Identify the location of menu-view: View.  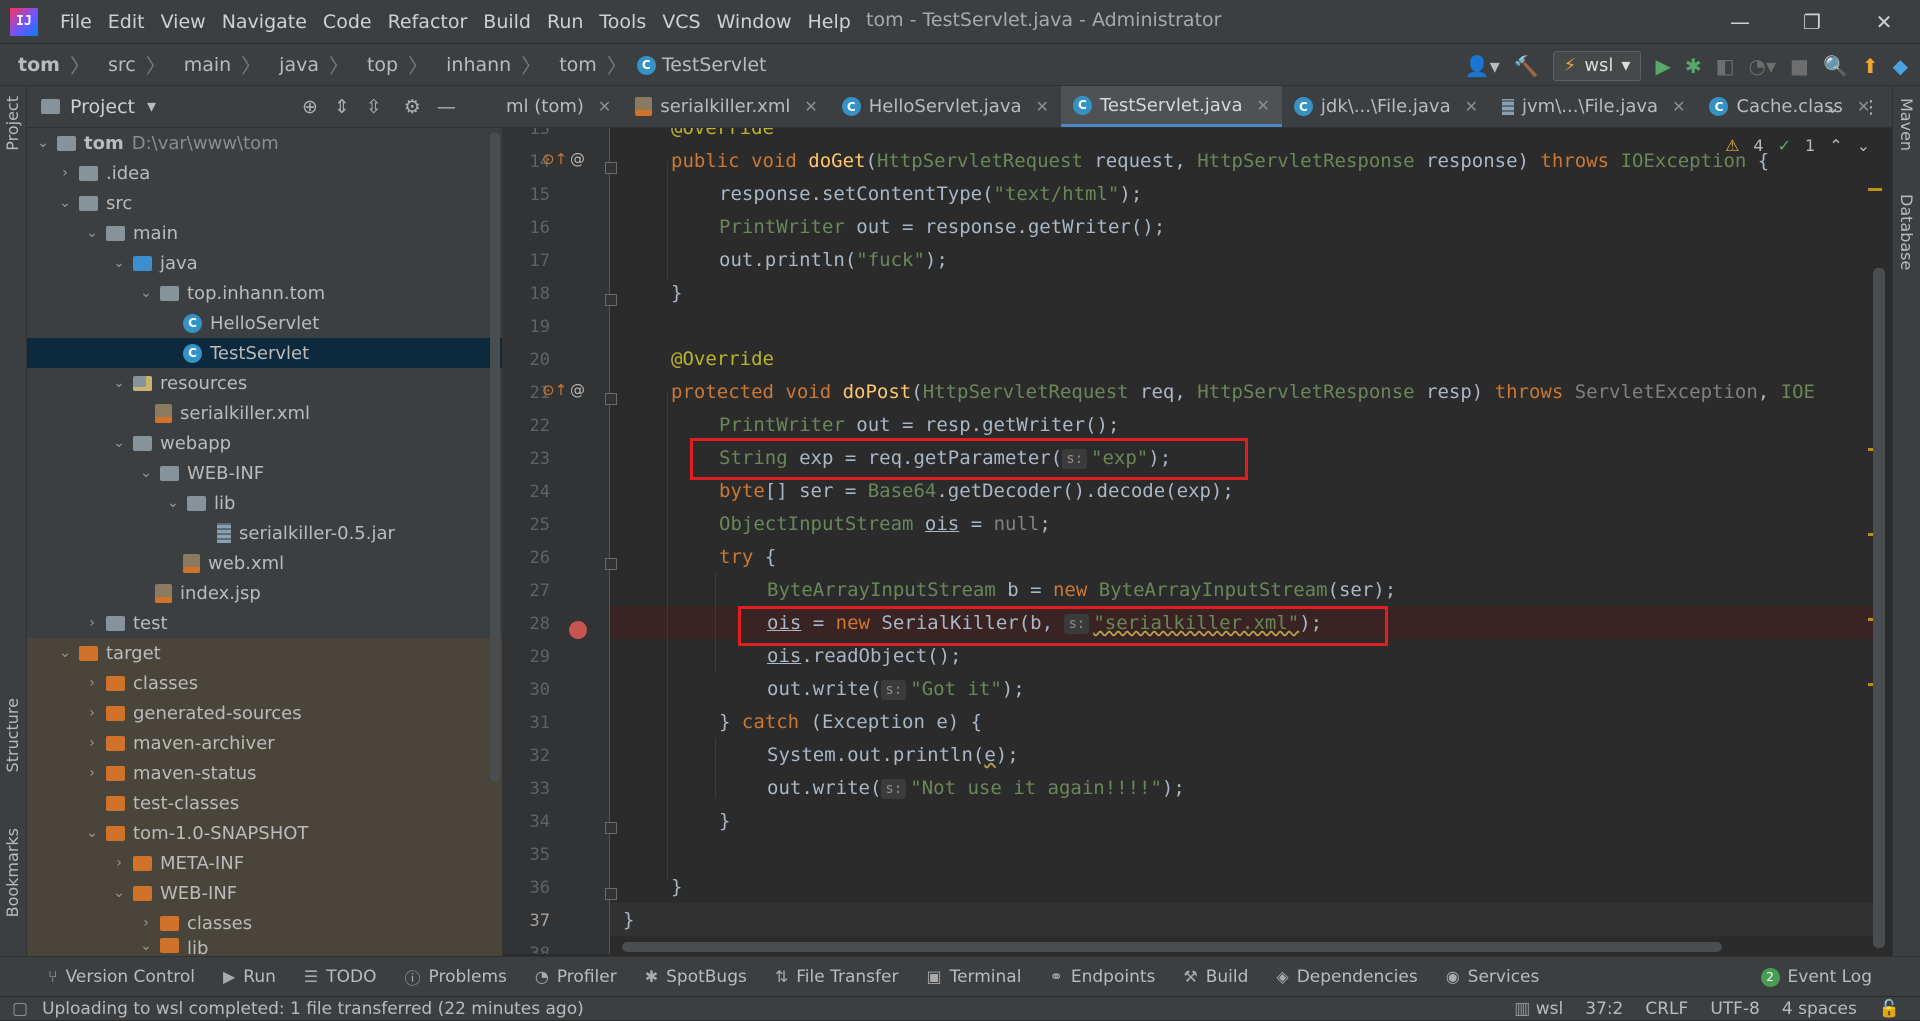
(183, 22).